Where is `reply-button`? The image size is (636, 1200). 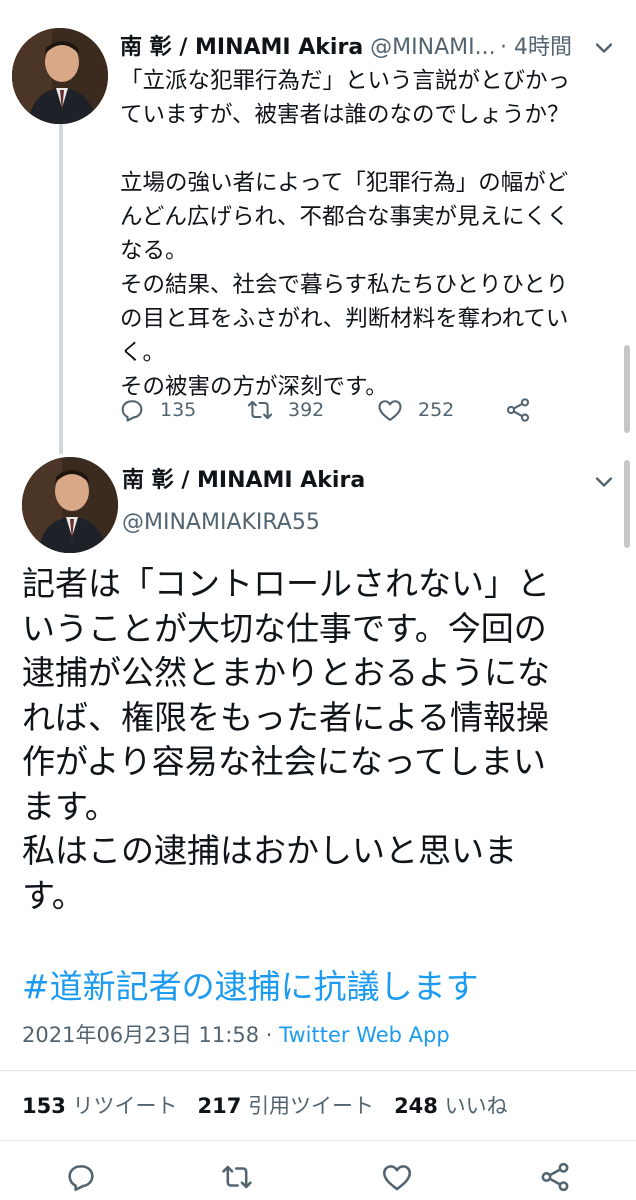
reply-button is located at coordinates (81, 1177).